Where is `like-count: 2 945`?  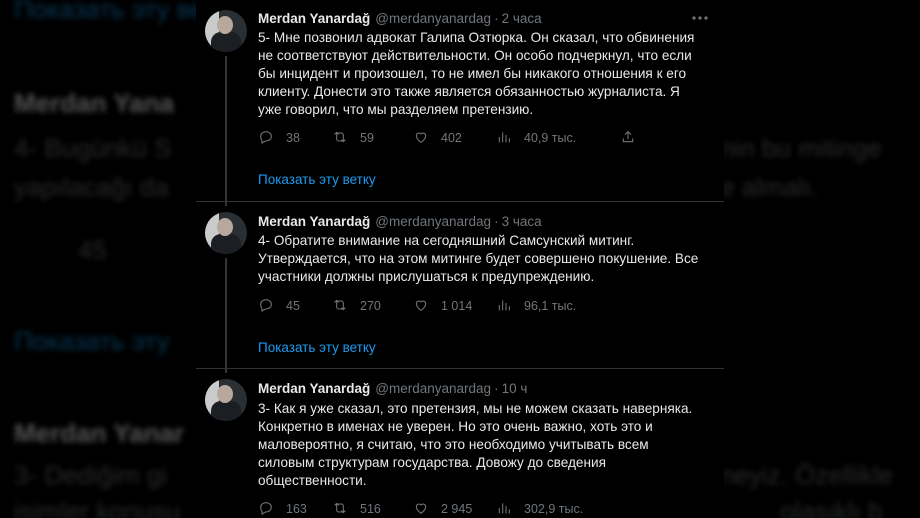
like-count: 2 945 is located at coordinates (457, 509).